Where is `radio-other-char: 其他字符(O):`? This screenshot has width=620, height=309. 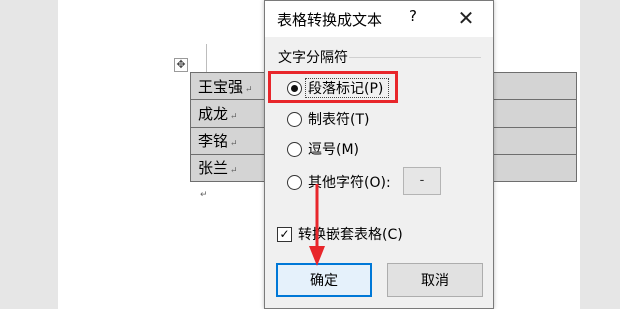 radio-other-char: 其他字符(O): is located at coordinates (339, 182).